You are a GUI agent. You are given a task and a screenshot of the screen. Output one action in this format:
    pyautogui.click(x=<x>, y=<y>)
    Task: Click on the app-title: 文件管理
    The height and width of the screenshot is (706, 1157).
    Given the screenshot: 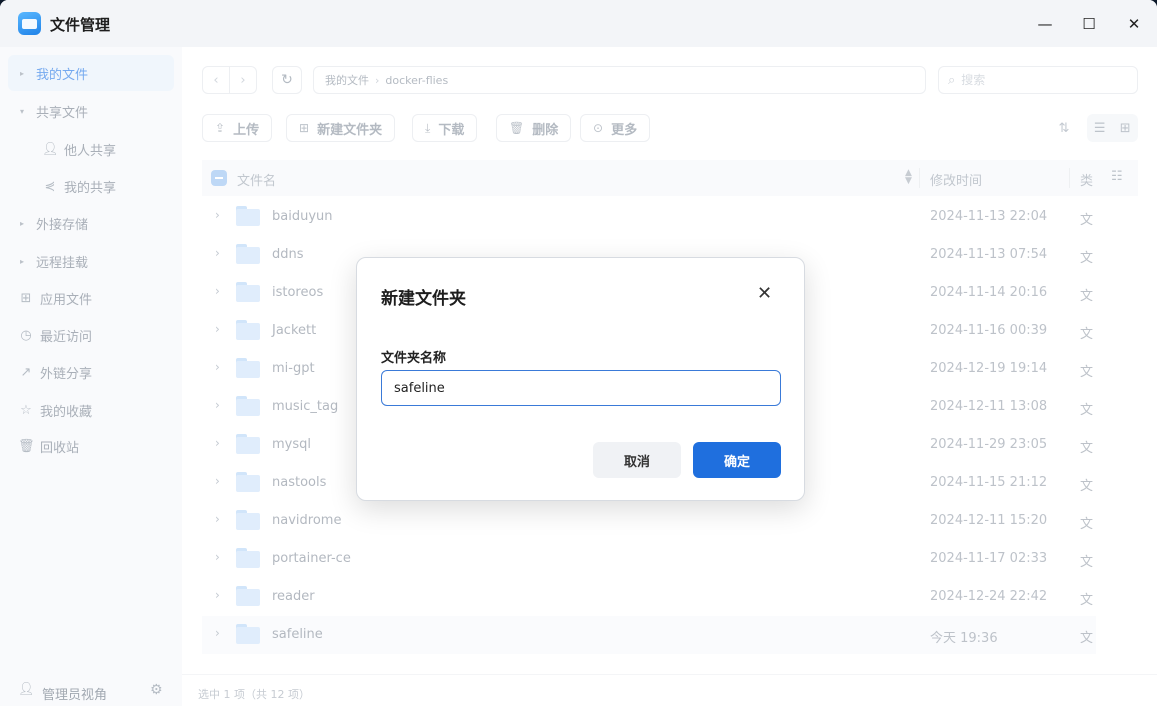 What is the action you would take?
    pyautogui.click(x=80, y=25)
    